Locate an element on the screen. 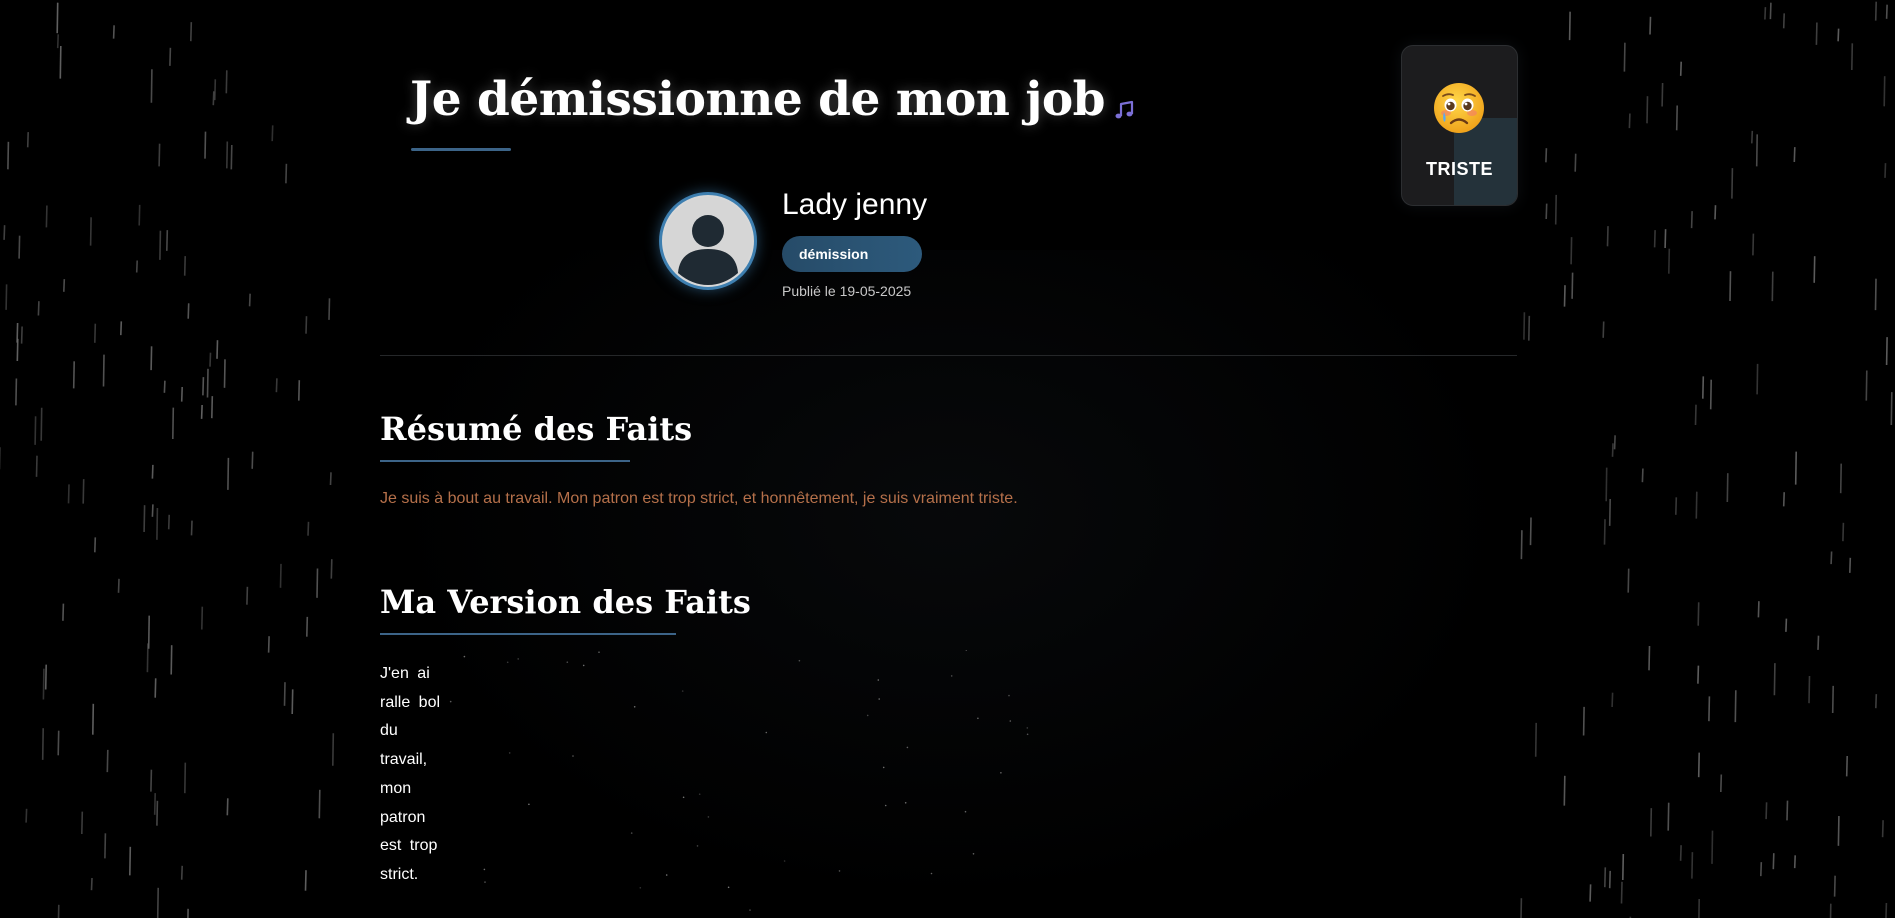 Image resolution: width=1895 pixels, height=918 pixels. author-name: Lady jenny is located at coordinates (855, 204).